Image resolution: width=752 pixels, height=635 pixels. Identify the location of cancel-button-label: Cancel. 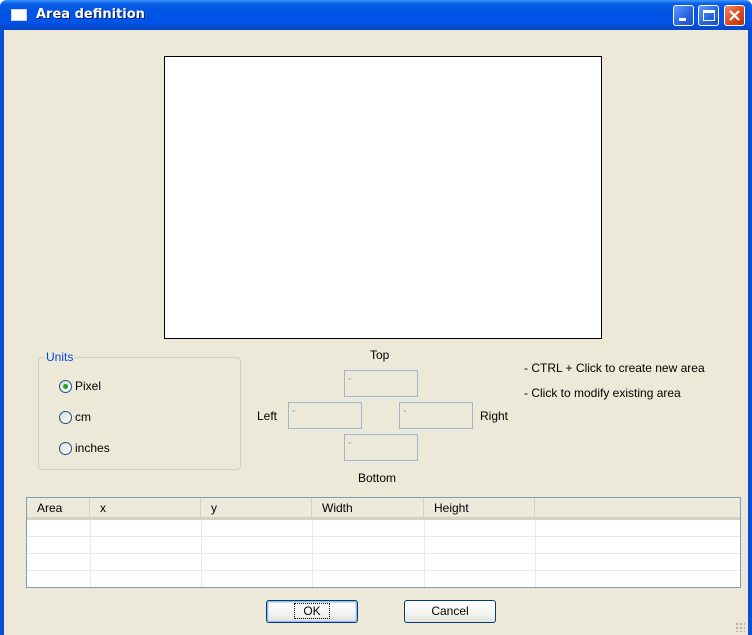
(450, 611).